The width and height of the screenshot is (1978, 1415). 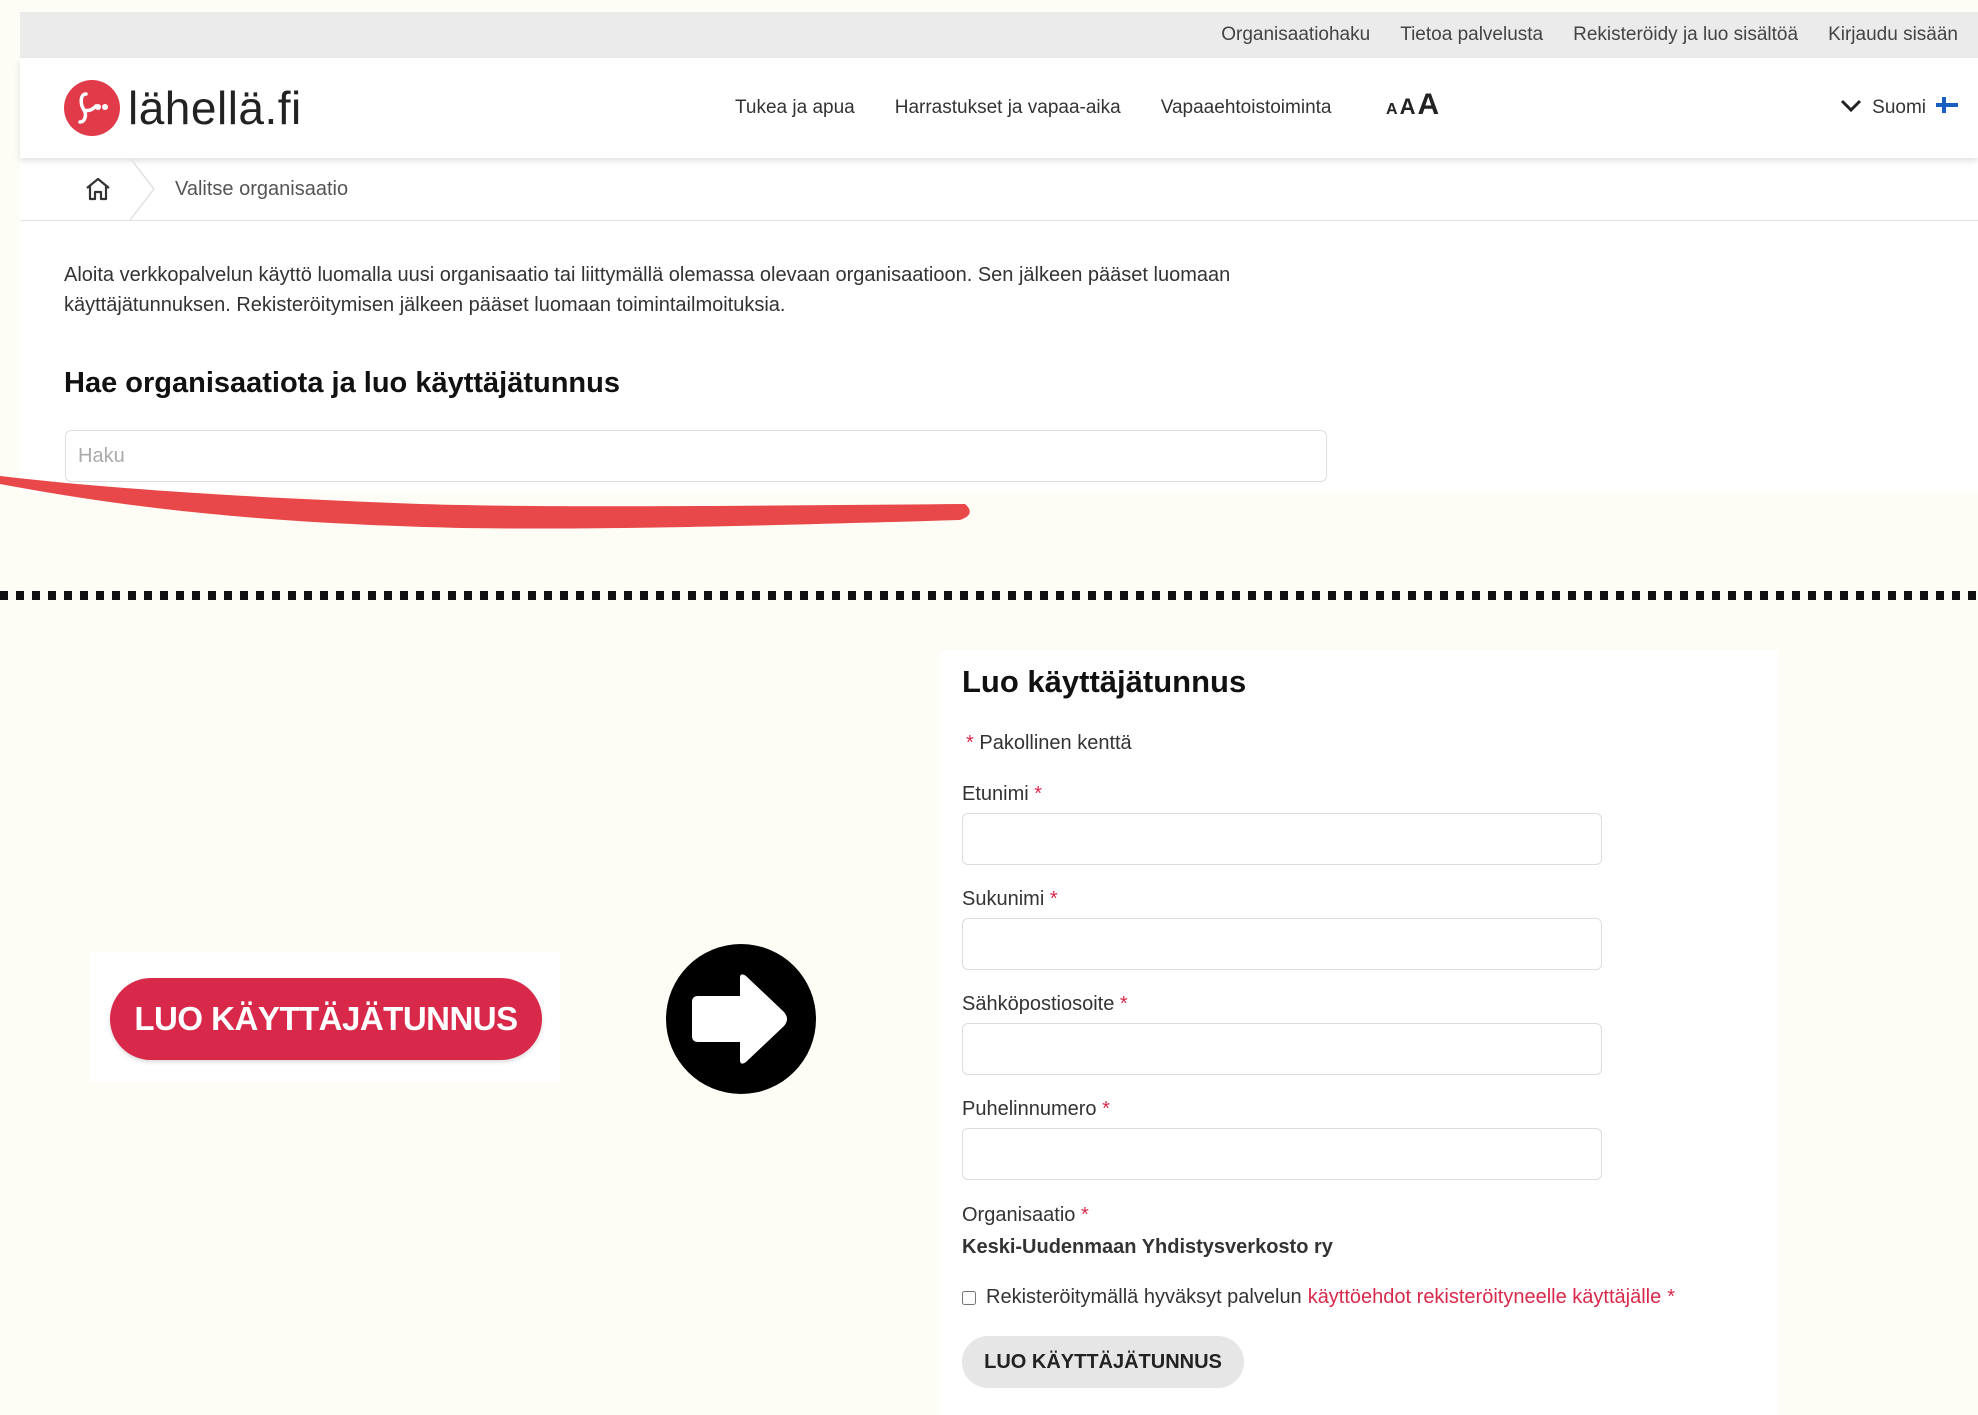 I want to click on text-size-controls: A A A, so click(x=1412, y=105).